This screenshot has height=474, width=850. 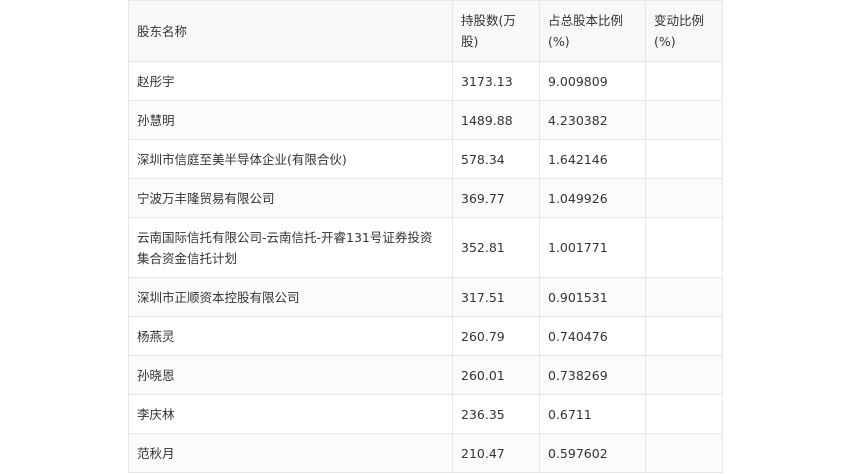 What do you see at coordinates (496, 198) in the screenshot?
I see `cell-shares: 369.77` at bounding box center [496, 198].